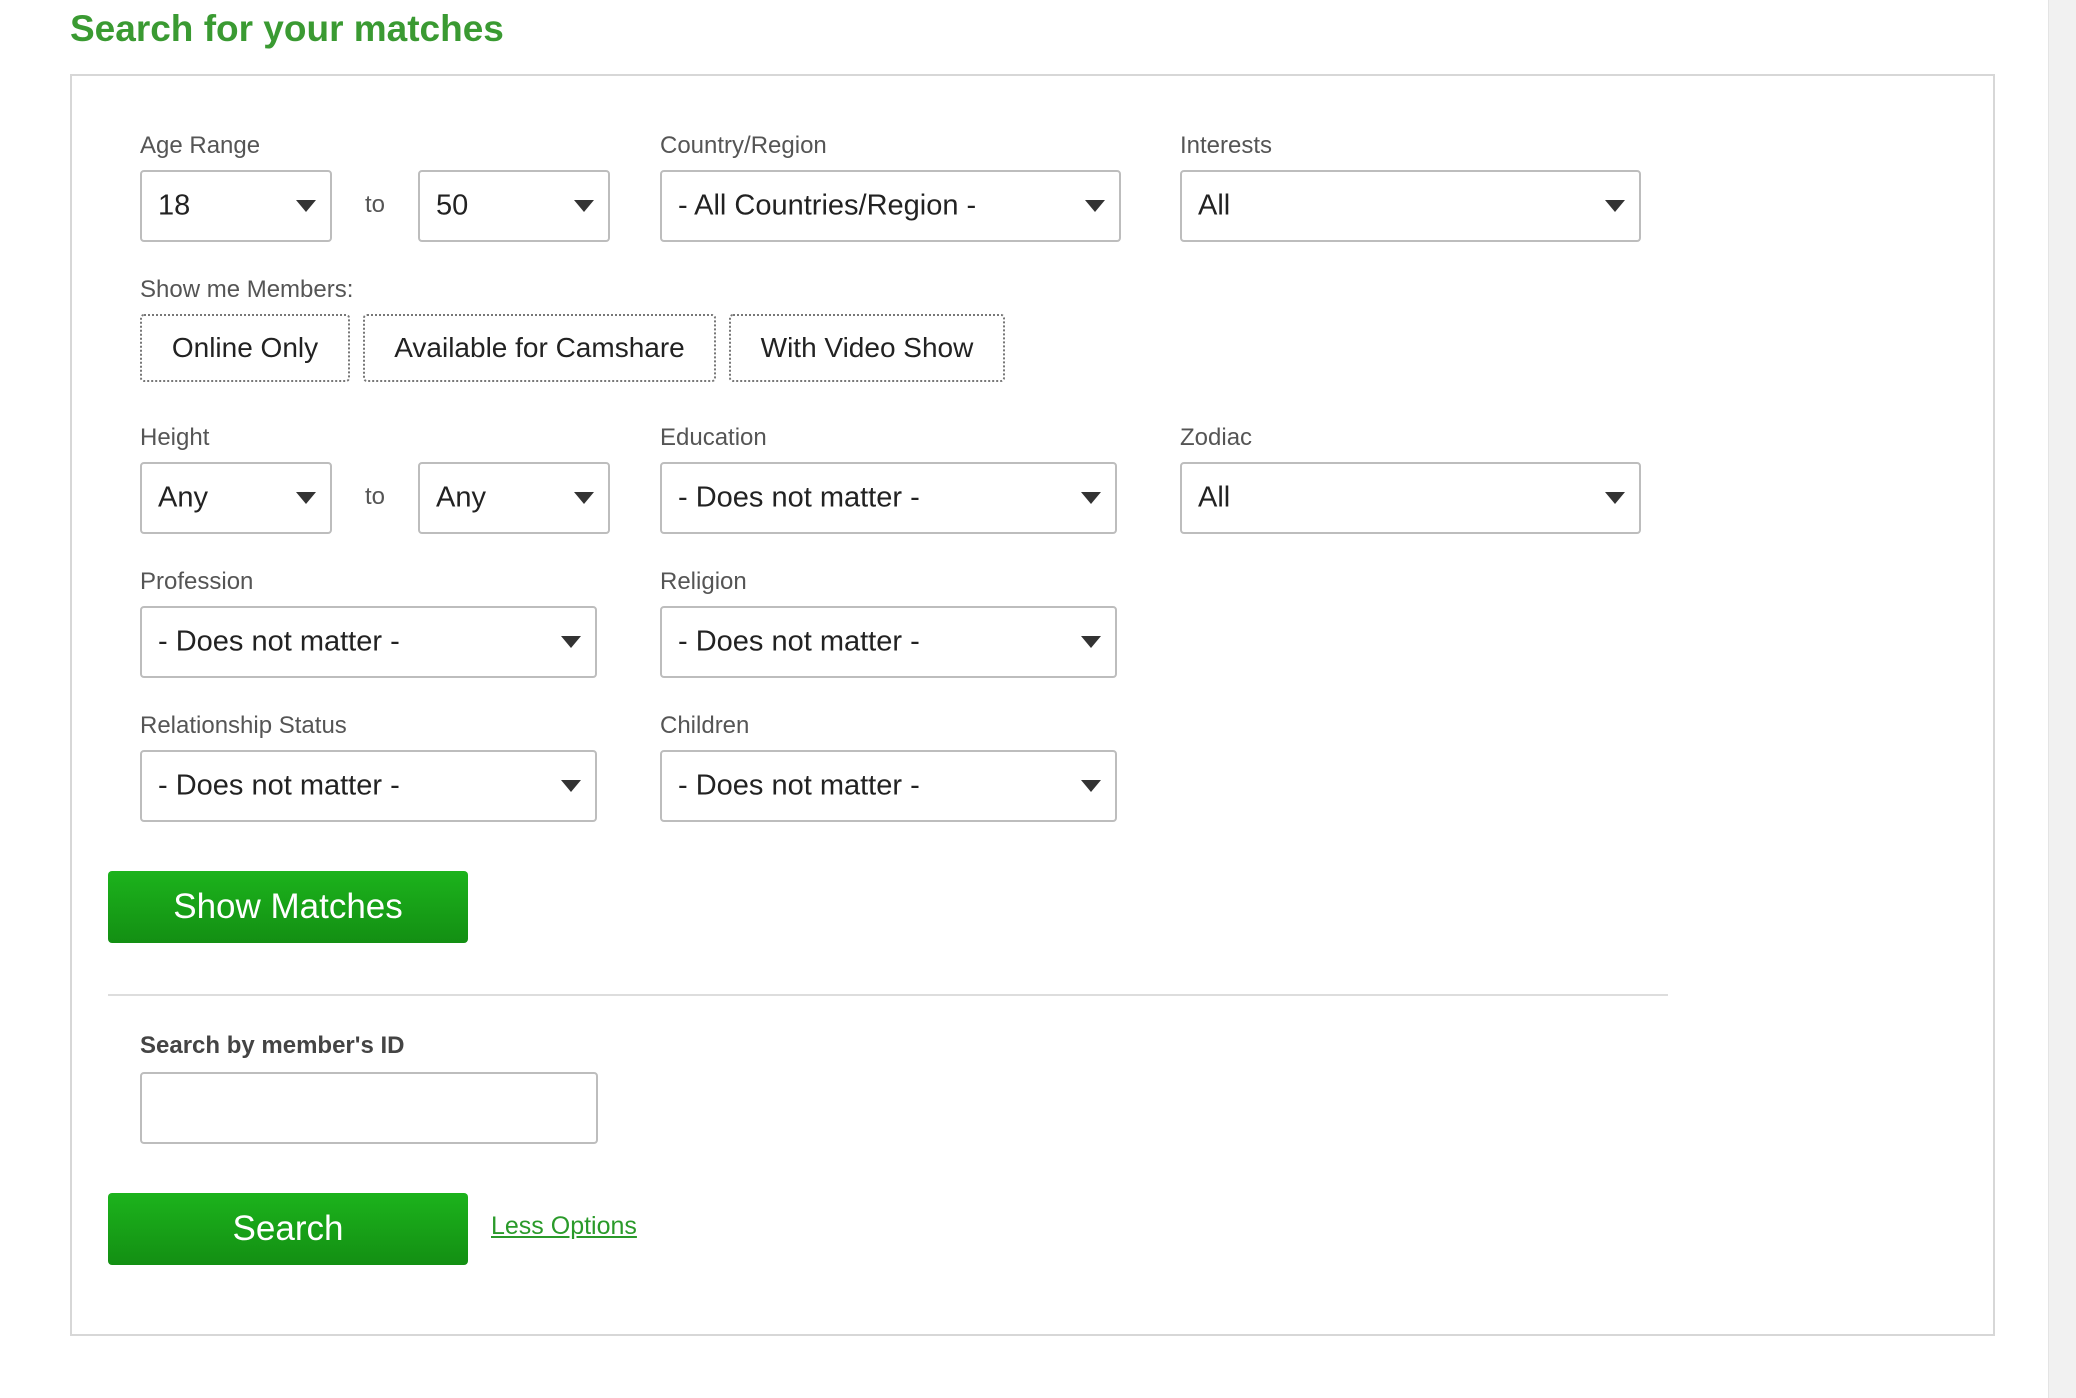 Image resolution: width=2076 pixels, height=1398 pixels. What do you see at coordinates (713, 437) in the screenshot?
I see `education-label: Education` at bounding box center [713, 437].